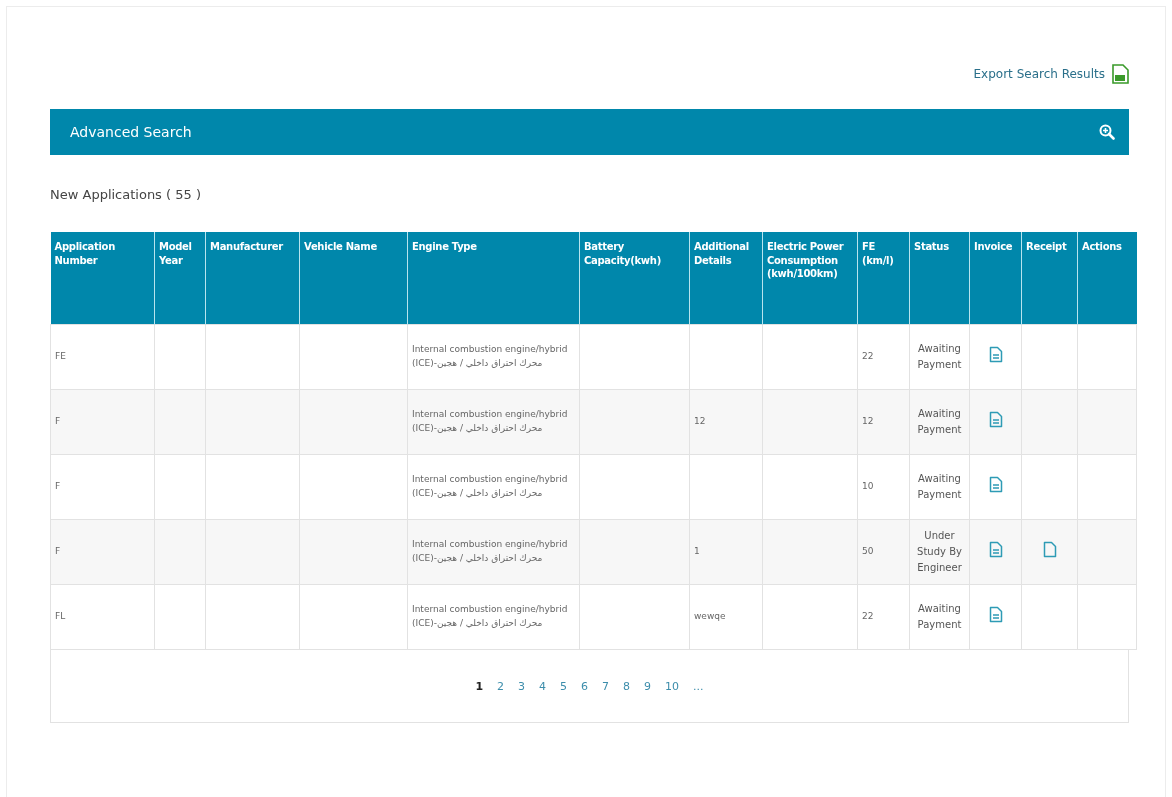 The height and width of the screenshot is (797, 1172). Describe the element at coordinates (102, 278) in the screenshot. I see `column-header: Application Number` at that location.